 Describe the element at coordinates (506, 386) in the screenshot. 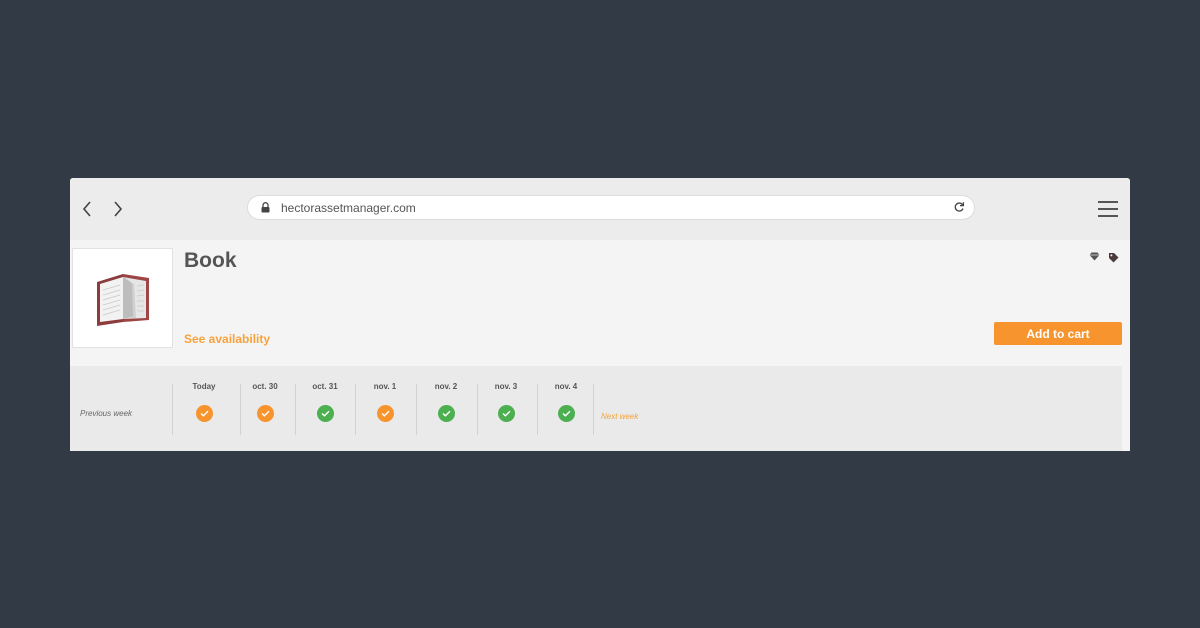

I see `day-label: nov. 3` at that location.